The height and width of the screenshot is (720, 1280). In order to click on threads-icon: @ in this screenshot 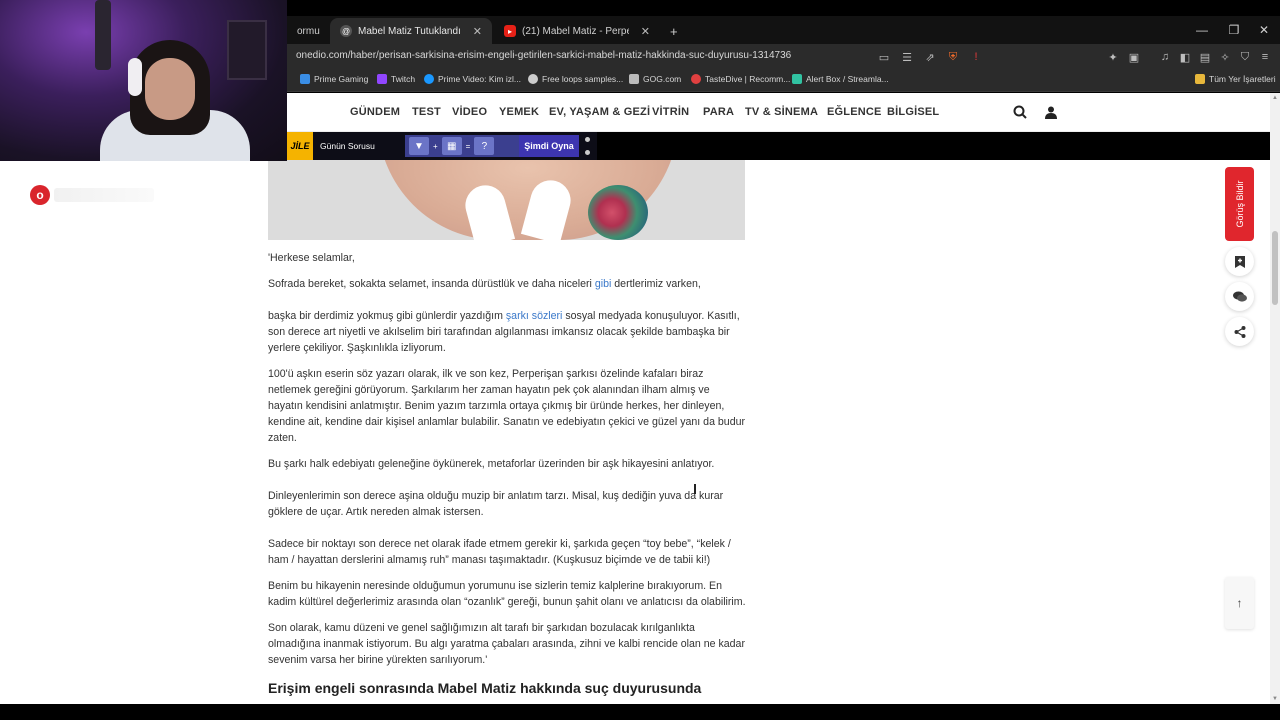, I will do `click(346, 31)`.